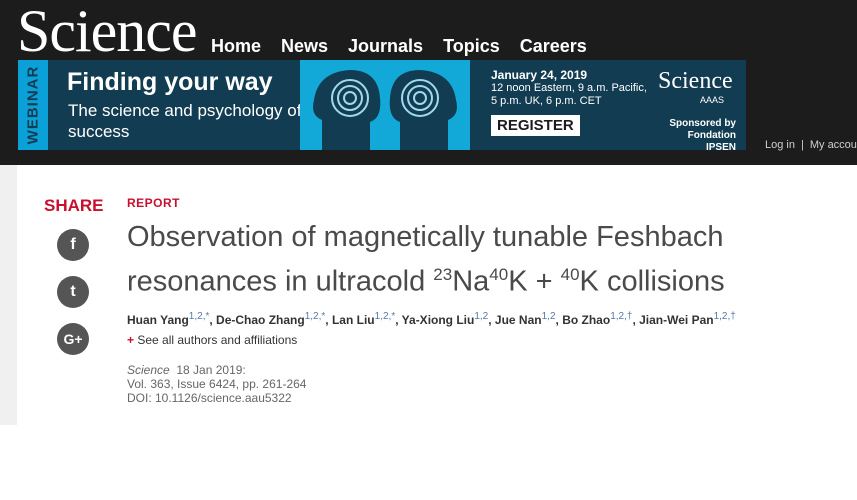 This screenshot has width=857, height=500. I want to click on publish-date: 18 Jan 2019:, so click(211, 370).